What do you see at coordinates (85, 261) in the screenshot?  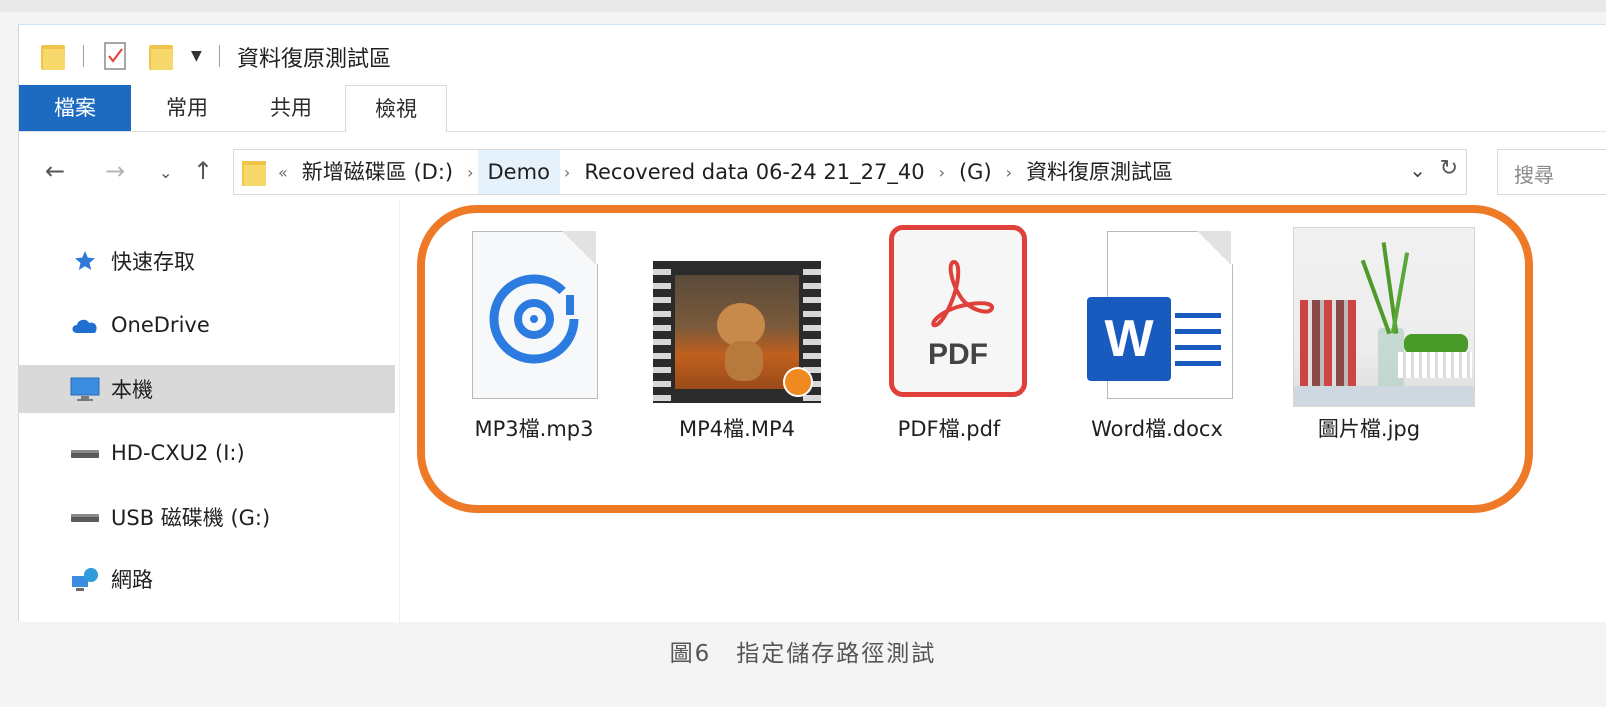 I see `star-pin-icon` at bounding box center [85, 261].